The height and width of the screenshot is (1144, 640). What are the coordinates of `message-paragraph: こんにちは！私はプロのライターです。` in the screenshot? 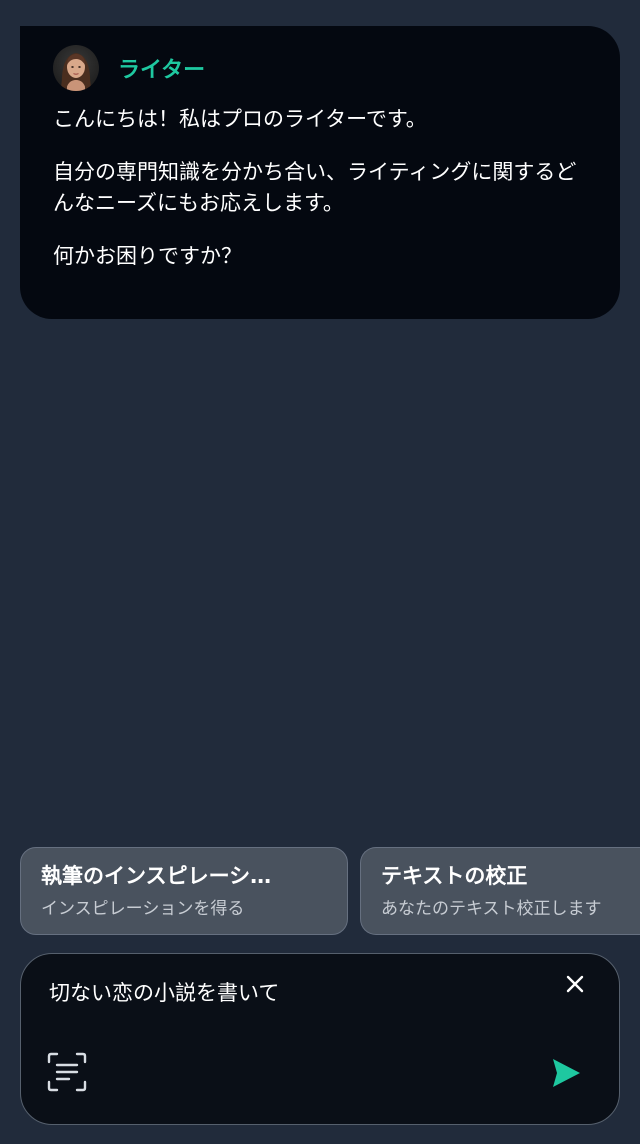 It's located at (240, 119).